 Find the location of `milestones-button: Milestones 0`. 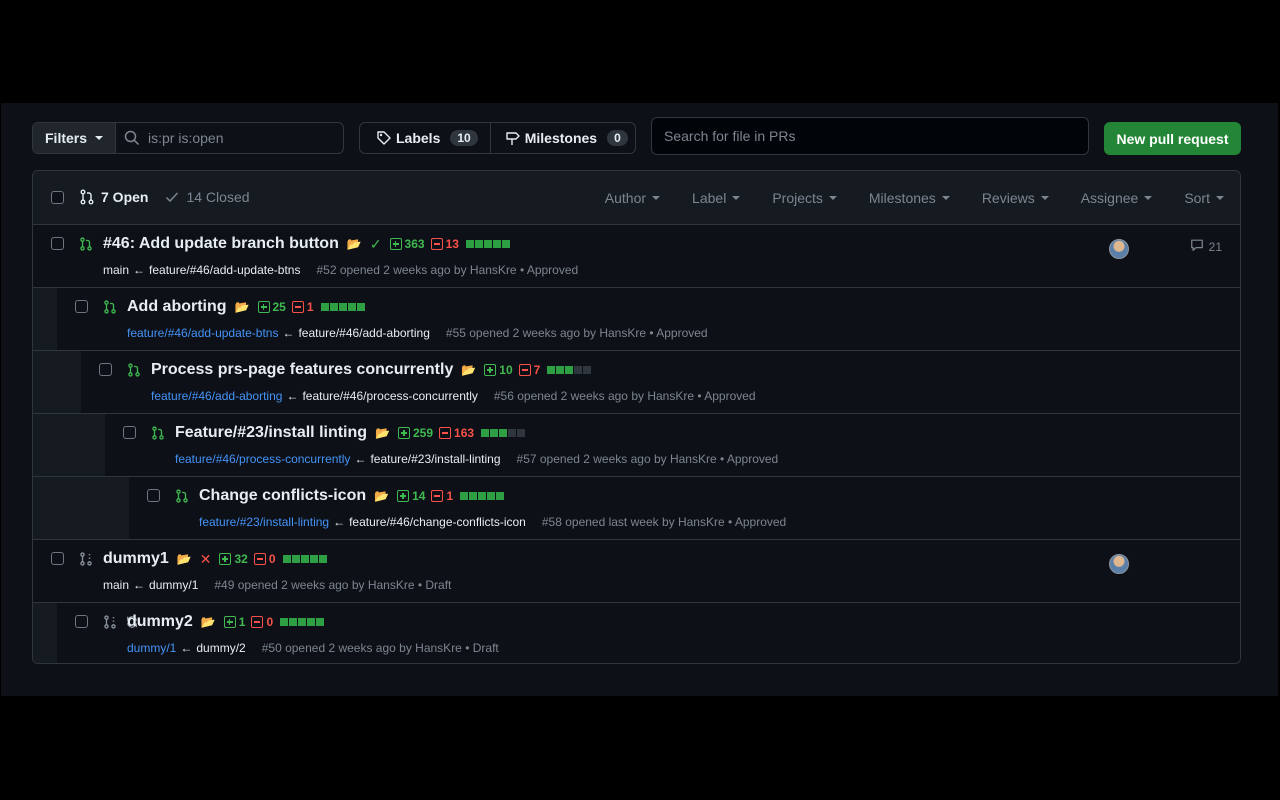

milestones-button: Milestones 0 is located at coordinates (562, 138).